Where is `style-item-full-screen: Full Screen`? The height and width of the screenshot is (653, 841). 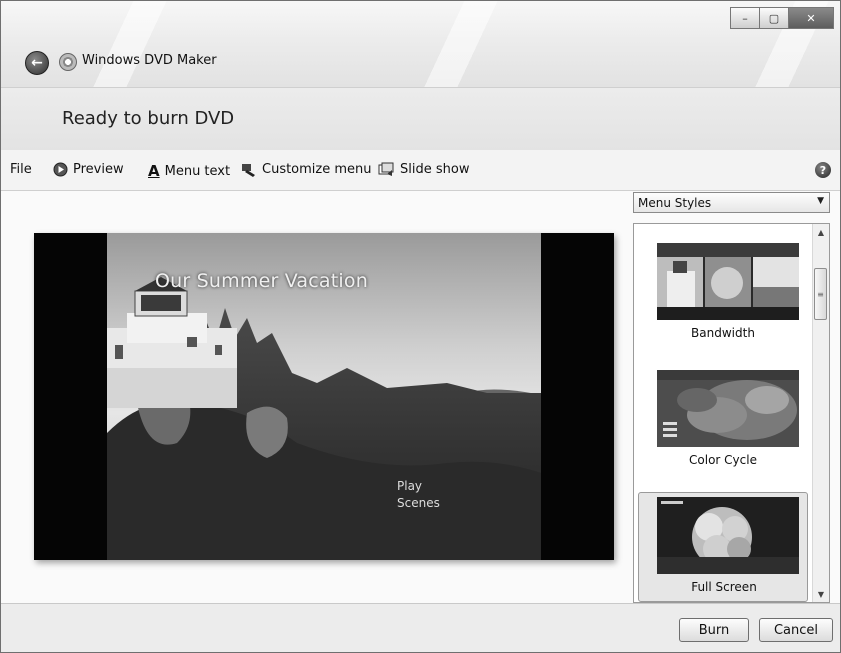 style-item-full-screen: Full Screen is located at coordinates (723, 547).